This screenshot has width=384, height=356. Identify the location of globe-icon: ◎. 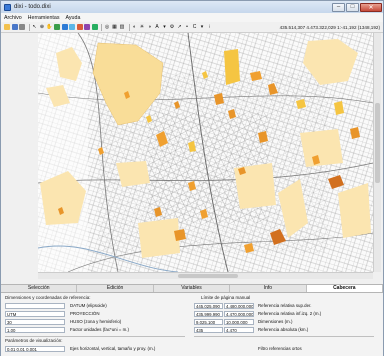
(107, 27).